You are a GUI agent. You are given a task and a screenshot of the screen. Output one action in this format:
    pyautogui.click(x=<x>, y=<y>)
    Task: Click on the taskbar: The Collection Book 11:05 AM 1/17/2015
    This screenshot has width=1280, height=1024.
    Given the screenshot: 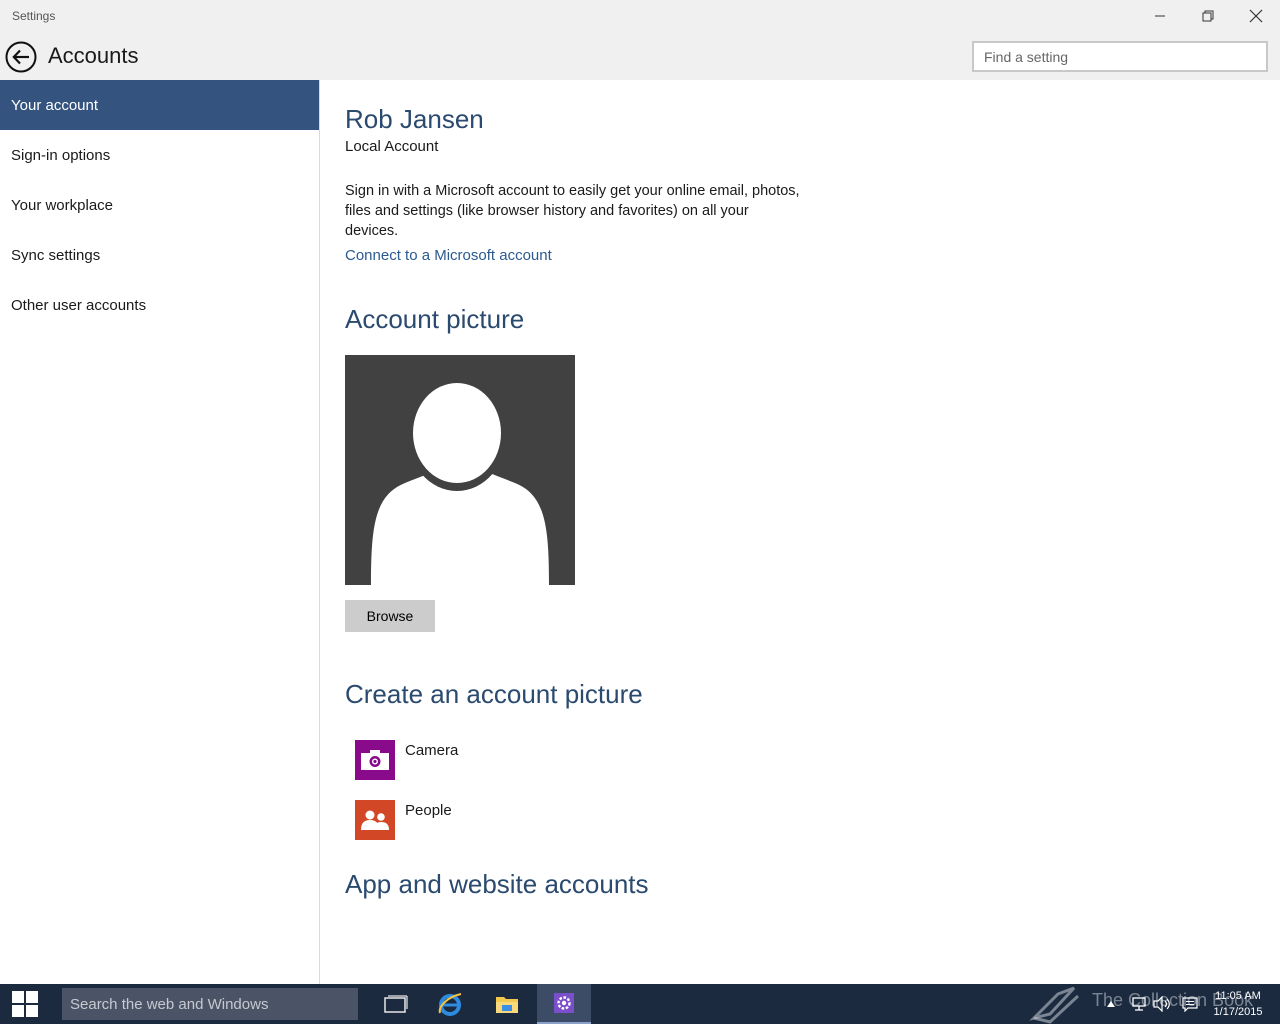 What is the action you would take?
    pyautogui.click(x=640, y=1004)
    